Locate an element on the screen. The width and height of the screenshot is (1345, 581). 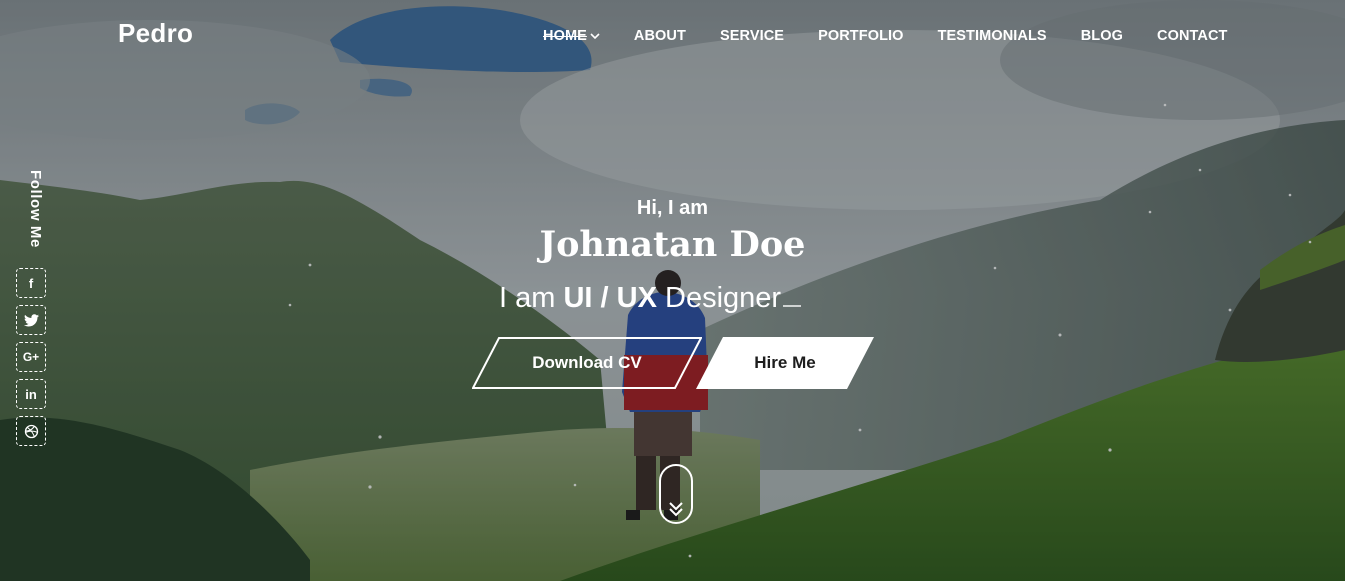
nav-item-service: SERVICE is located at coordinates (752, 36).